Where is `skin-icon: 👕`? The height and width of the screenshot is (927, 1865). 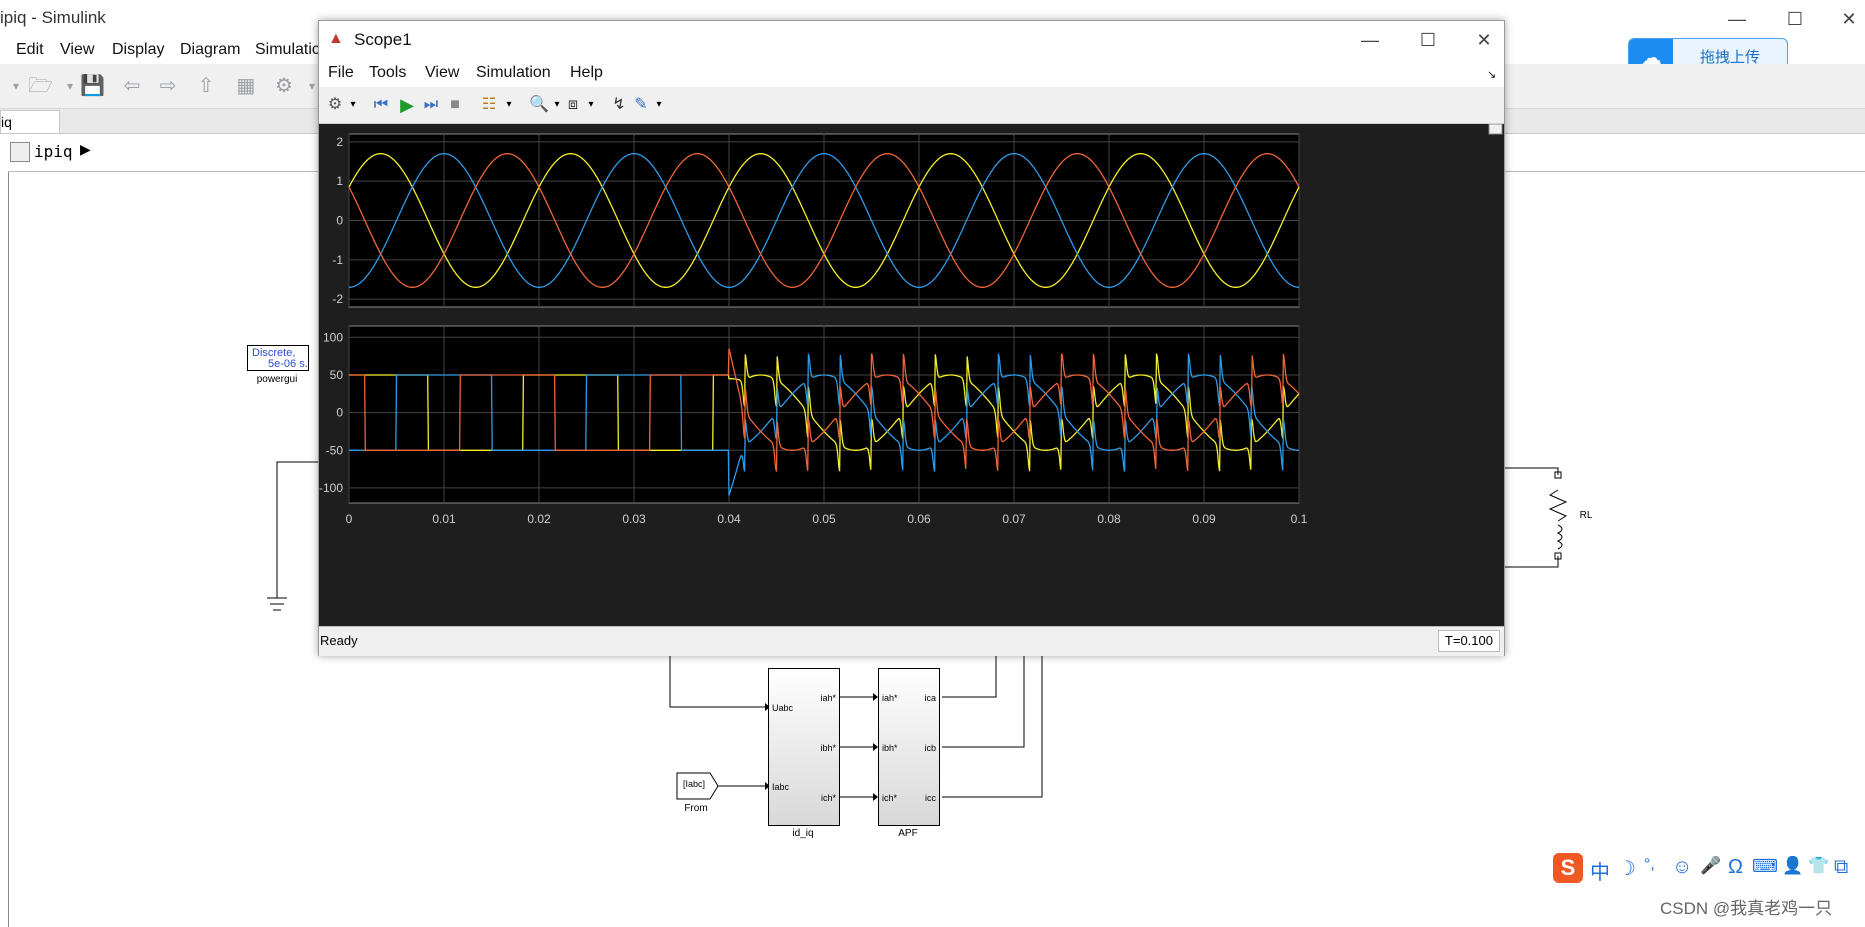
skin-icon: 👕 is located at coordinates (1818, 866).